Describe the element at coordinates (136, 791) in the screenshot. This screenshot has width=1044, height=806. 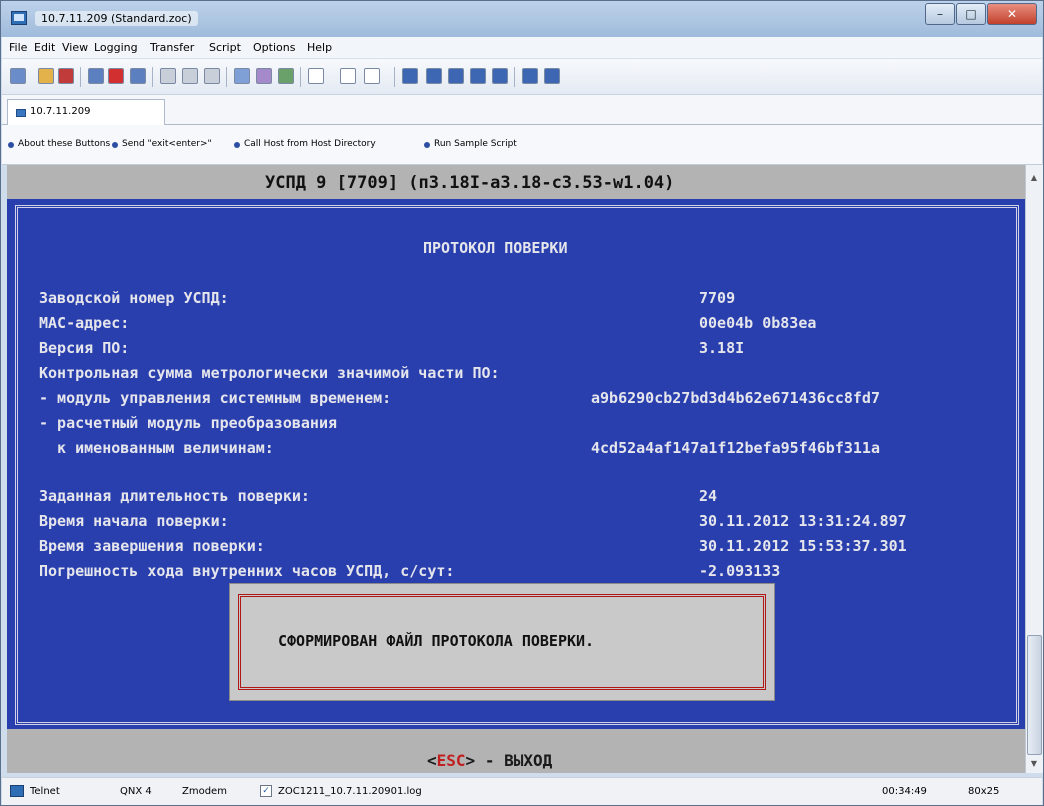
I see `terminal-type-status: QNX 4` at that location.